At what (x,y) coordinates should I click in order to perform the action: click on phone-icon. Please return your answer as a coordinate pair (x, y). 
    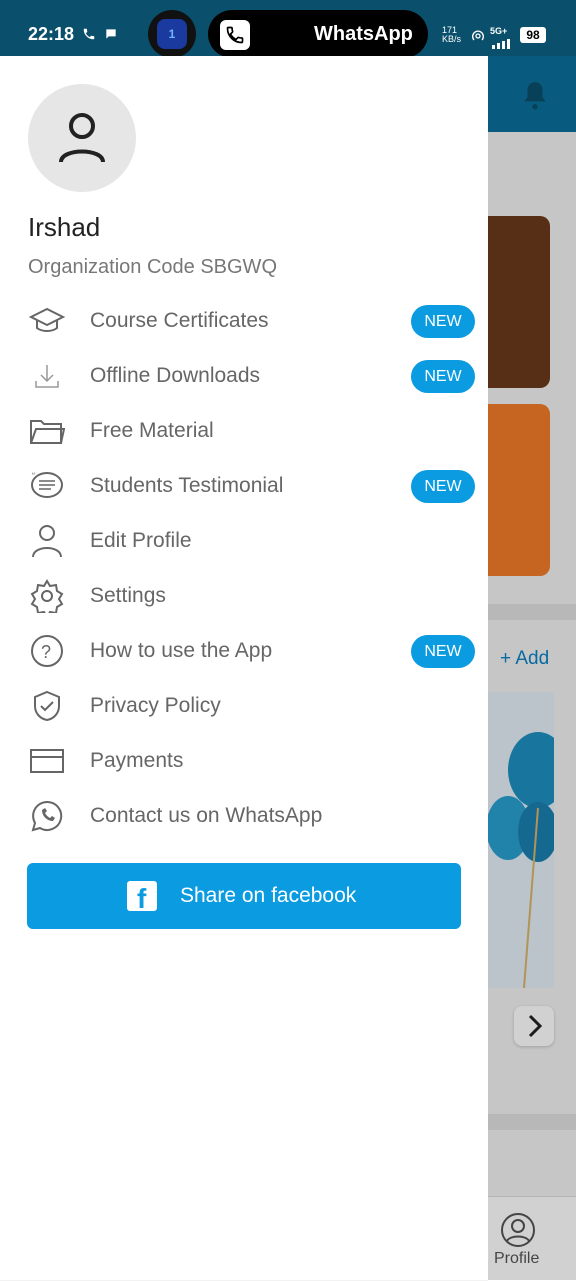
    Looking at the image, I should click on (235, 35).